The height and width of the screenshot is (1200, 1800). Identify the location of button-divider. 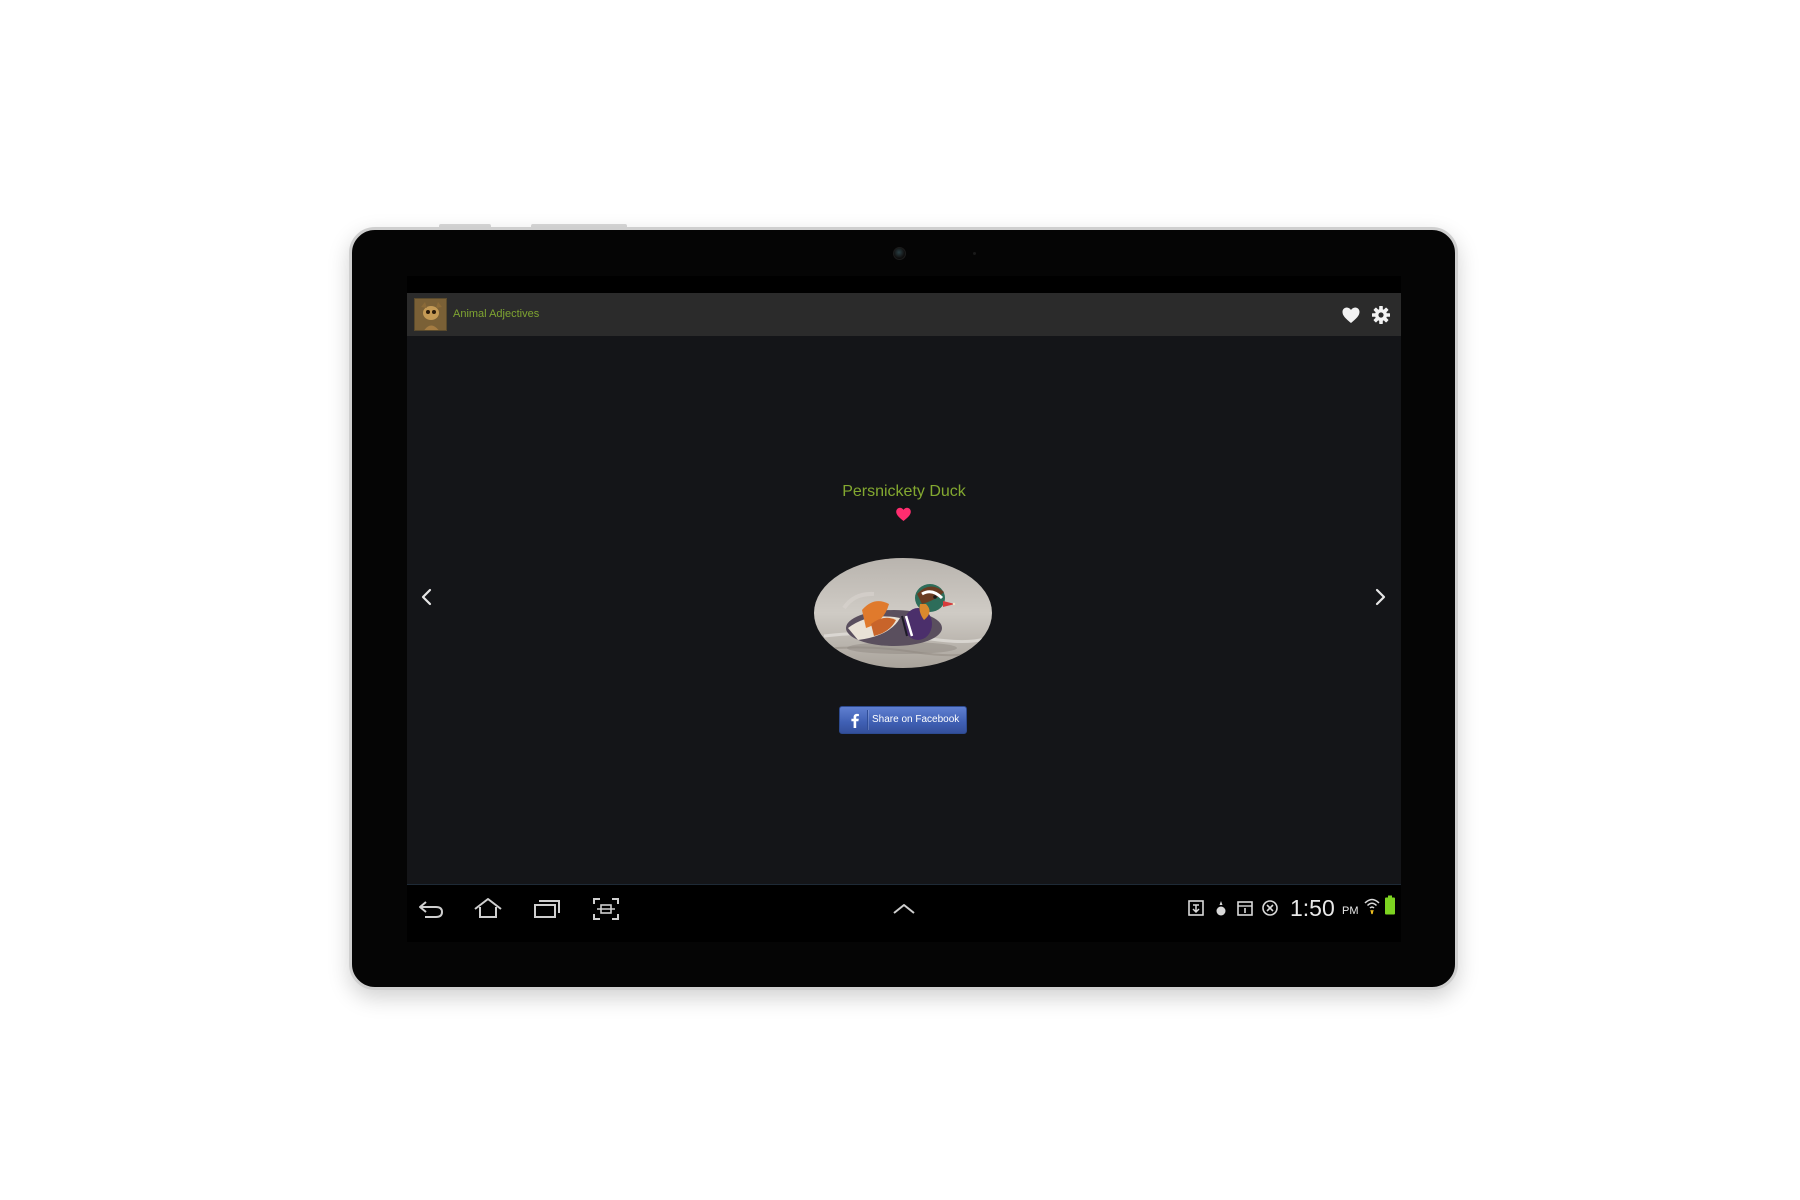
(867, 720).